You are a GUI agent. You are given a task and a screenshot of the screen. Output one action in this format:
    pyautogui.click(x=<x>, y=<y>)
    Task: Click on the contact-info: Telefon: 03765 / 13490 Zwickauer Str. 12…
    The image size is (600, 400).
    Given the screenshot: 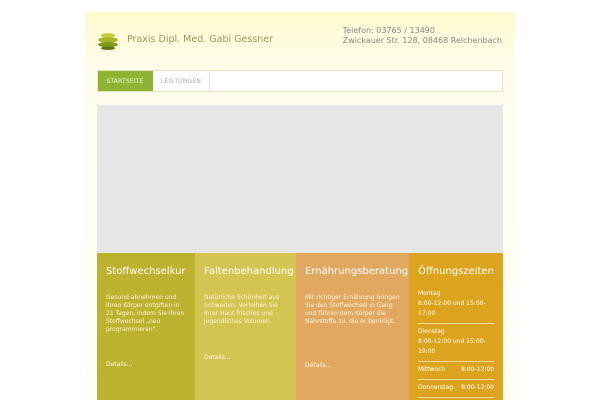 What is the action you would take?
    pyautogui.click(x=422, y=36)
    